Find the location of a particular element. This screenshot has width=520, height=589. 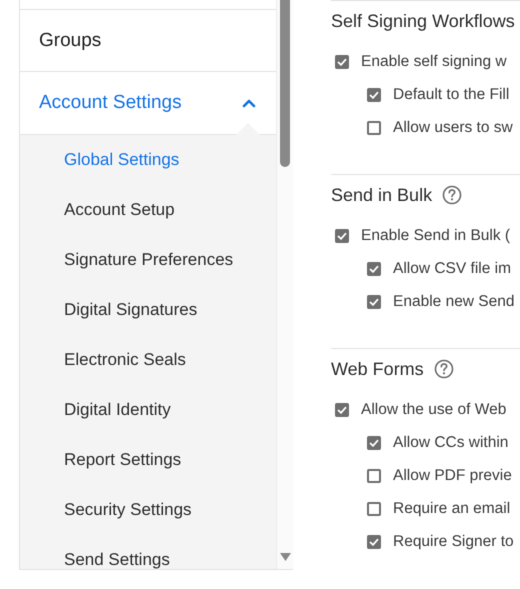

submenu-item: Digital Signatures is located at coordinates (148, 310).